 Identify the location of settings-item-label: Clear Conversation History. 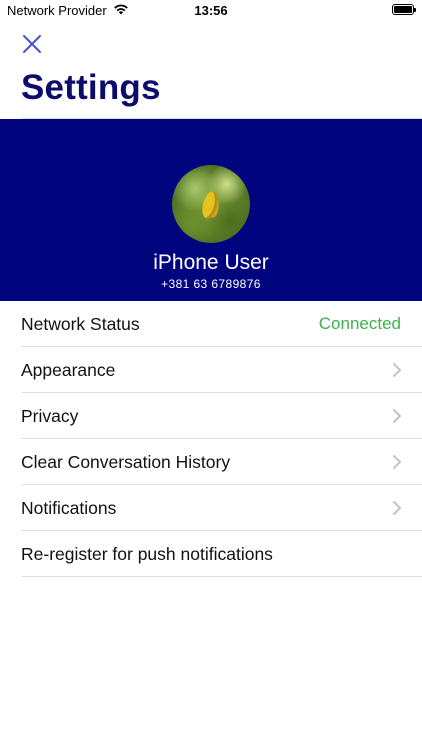
(126, 461).